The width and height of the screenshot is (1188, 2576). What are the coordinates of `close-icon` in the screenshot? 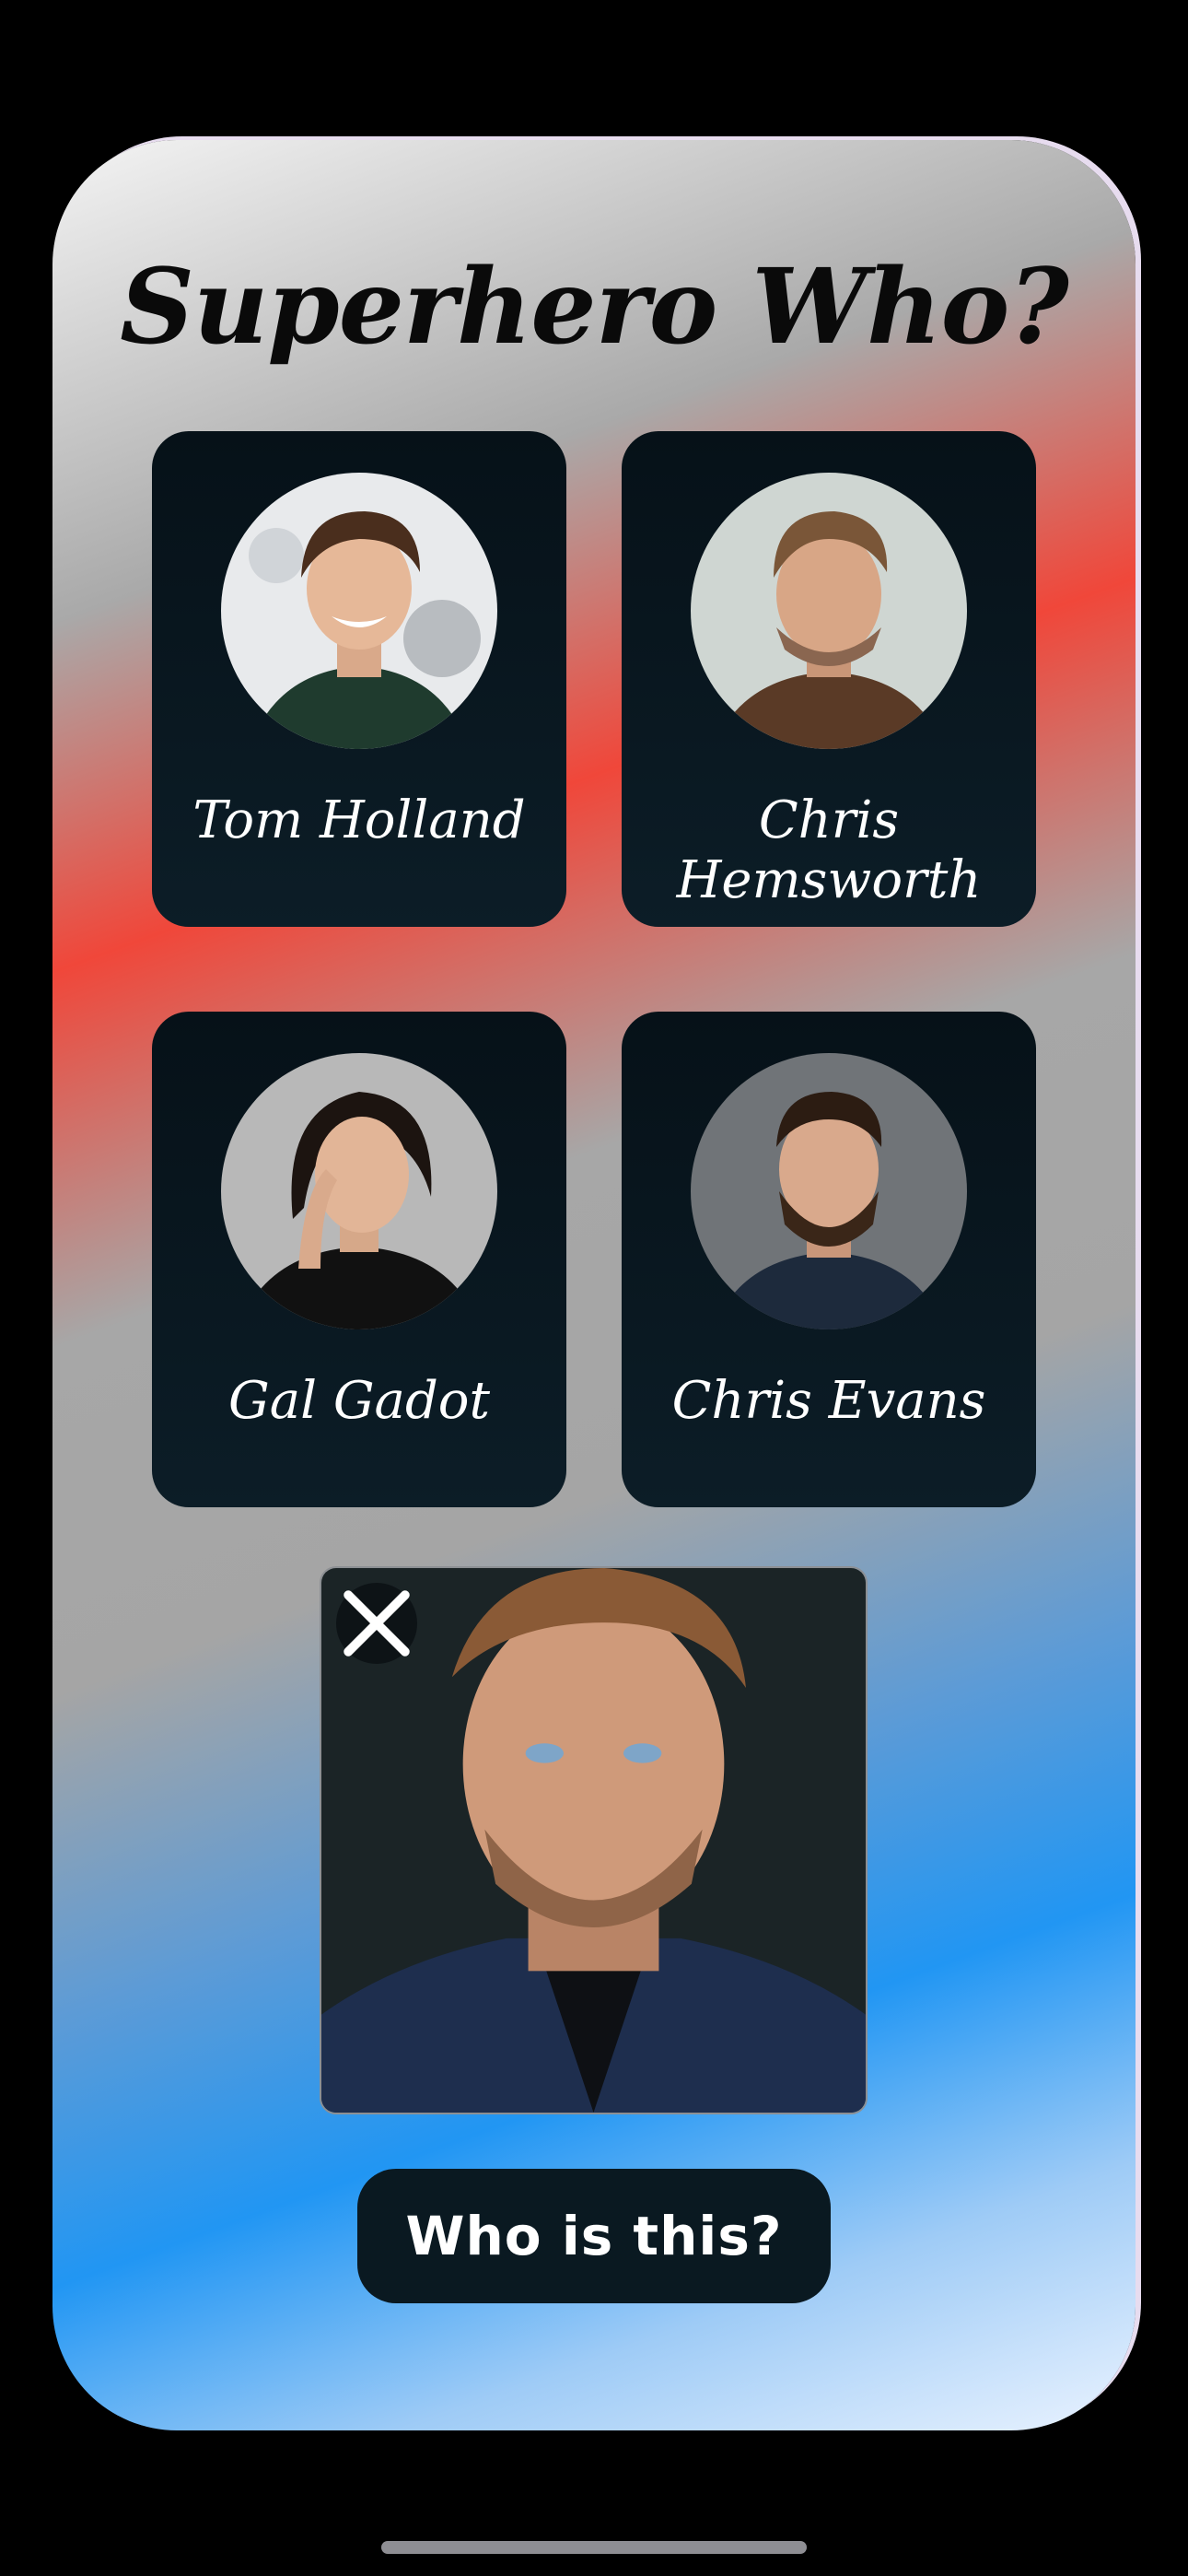 It's located at (377, 1623).